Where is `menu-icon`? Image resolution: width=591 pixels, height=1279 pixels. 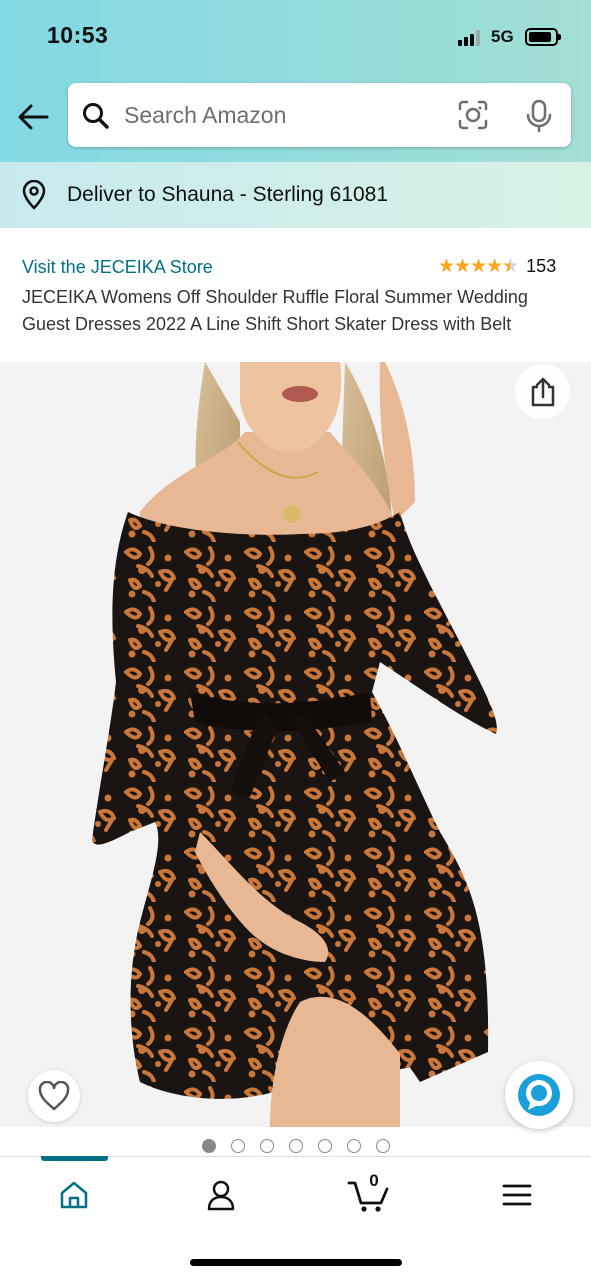 menu-icon is located at coordinates (517, 1195).